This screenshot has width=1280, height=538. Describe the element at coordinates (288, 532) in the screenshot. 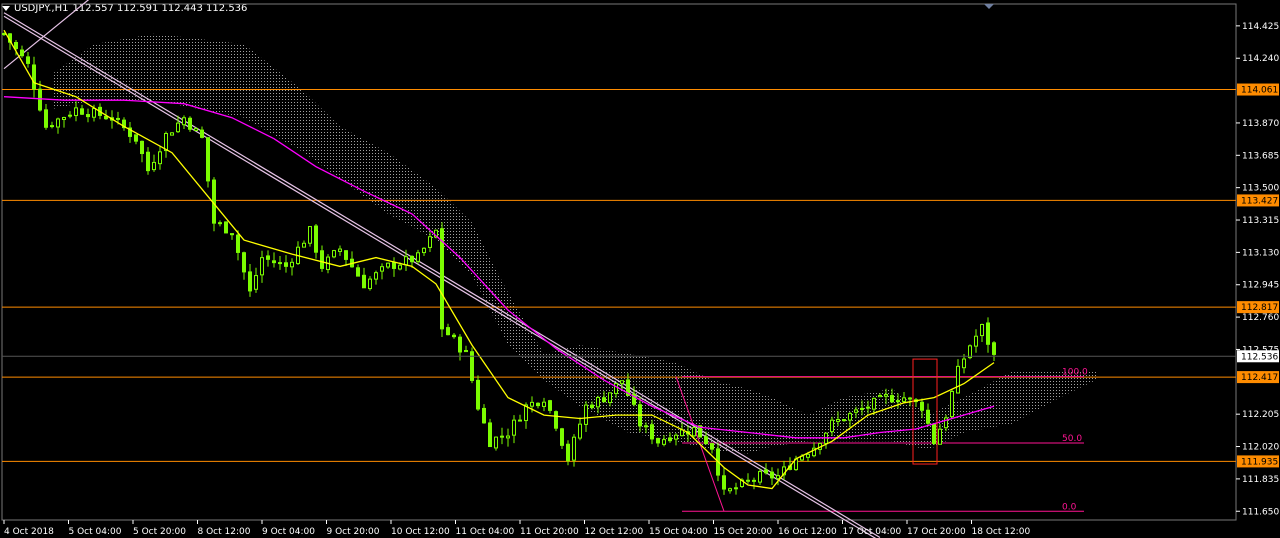

I see `x-tick-label: 9 Oct 04:00` at that location.